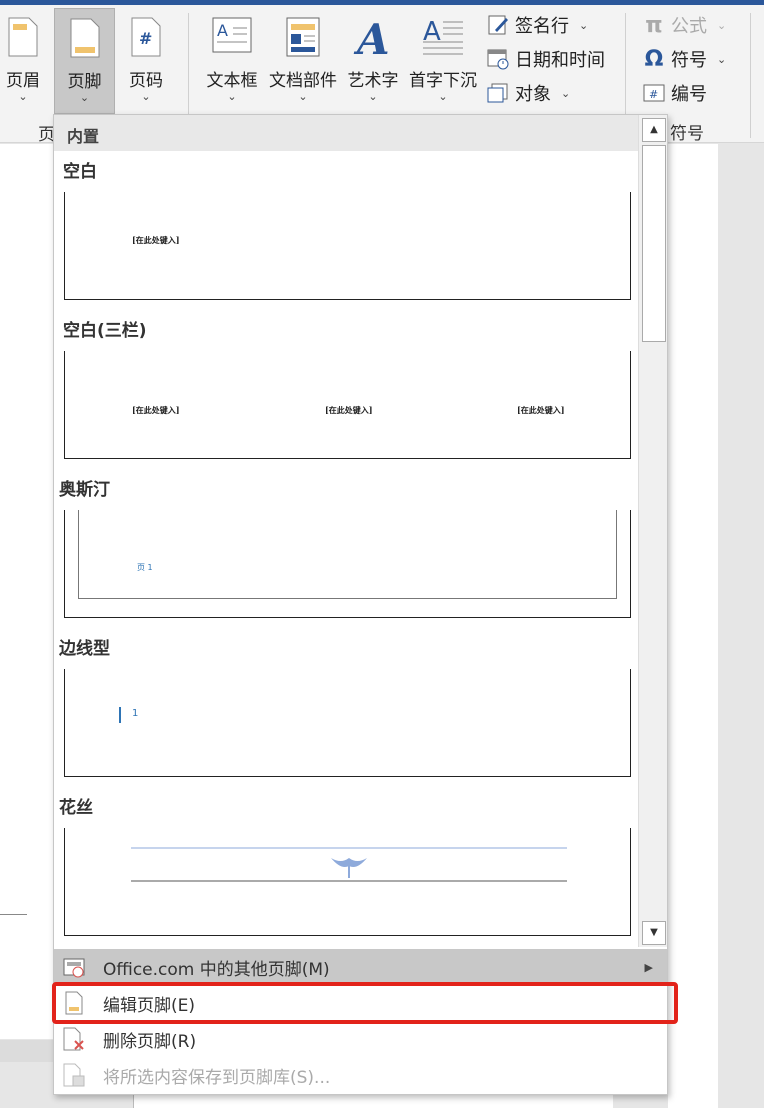 This screenshot has width=764, height=1108. I want to click on signature-line-label: 签名行, so click(542, 26).